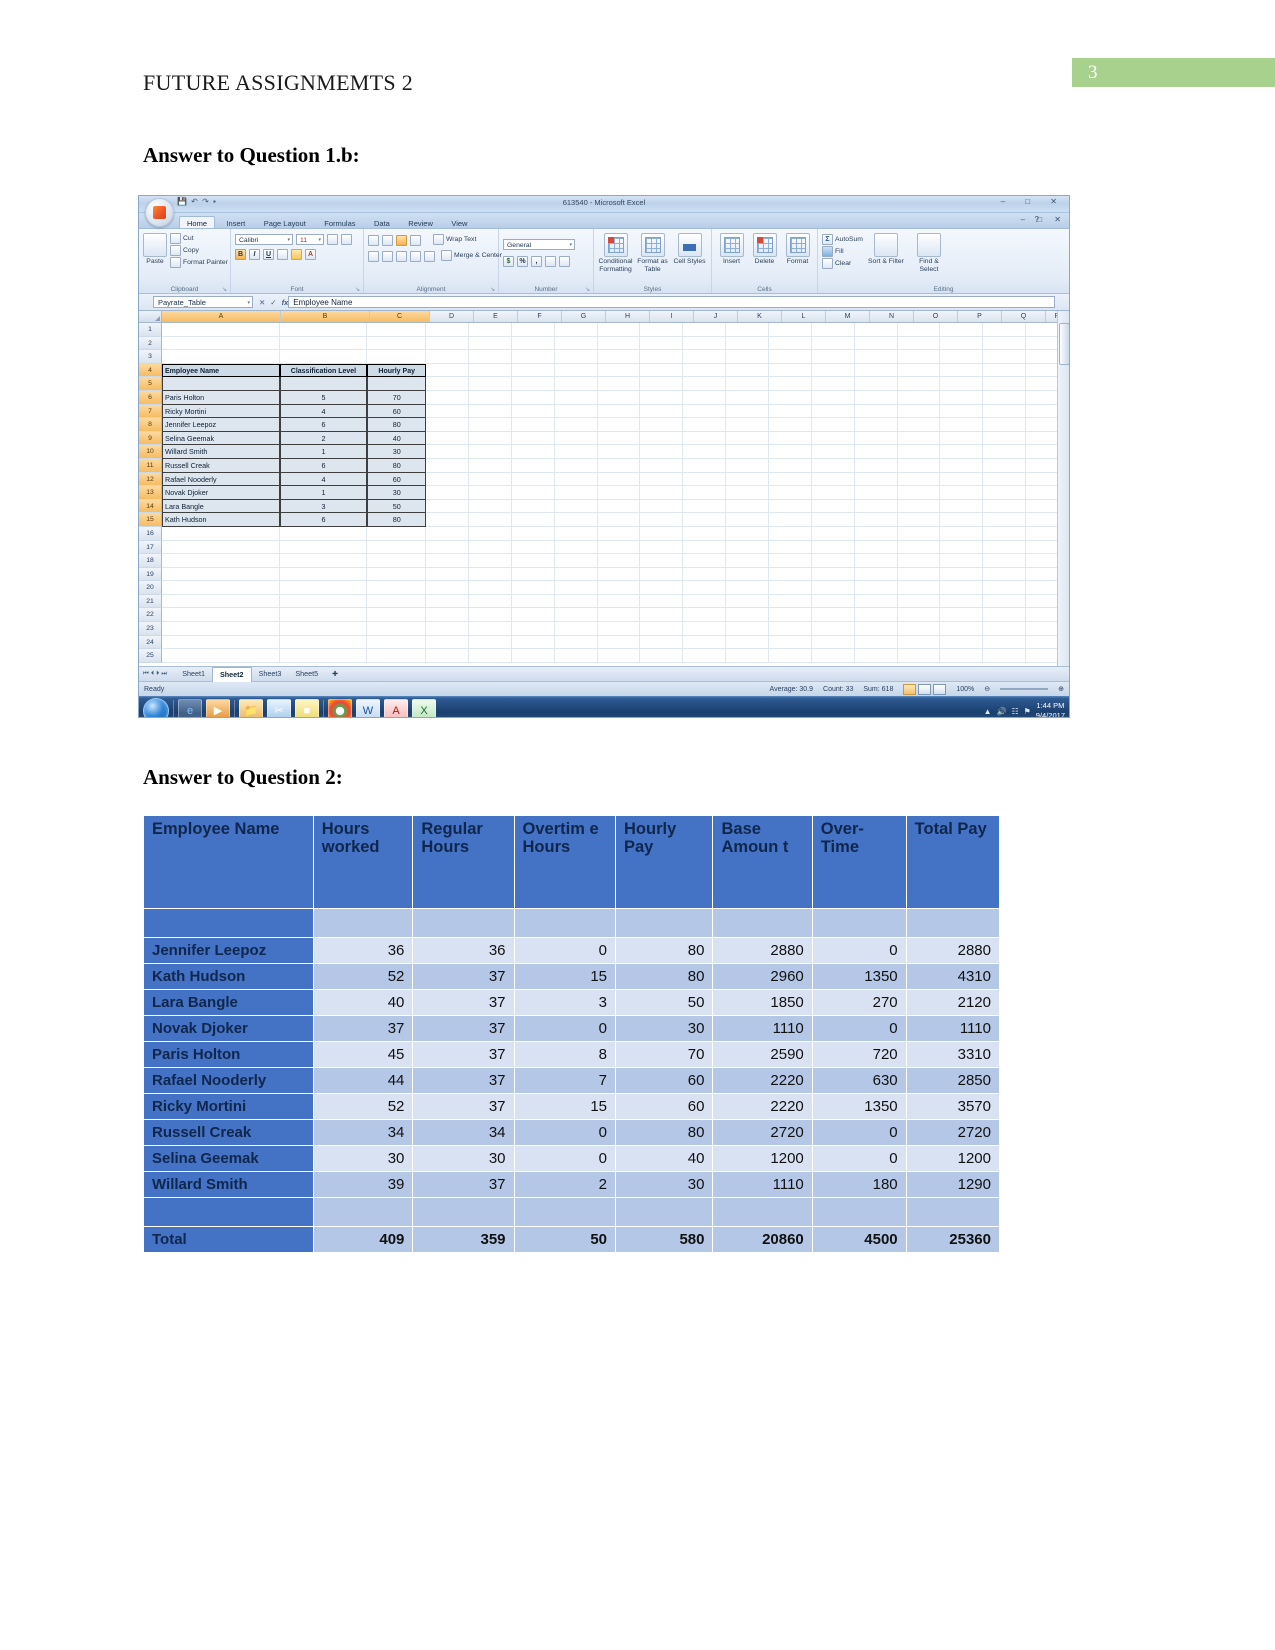  What do you see at coordinates (235, 222) in the screenshot?
I see `ribbon-tab-insert: Insert` at bounding box center [235, 222].